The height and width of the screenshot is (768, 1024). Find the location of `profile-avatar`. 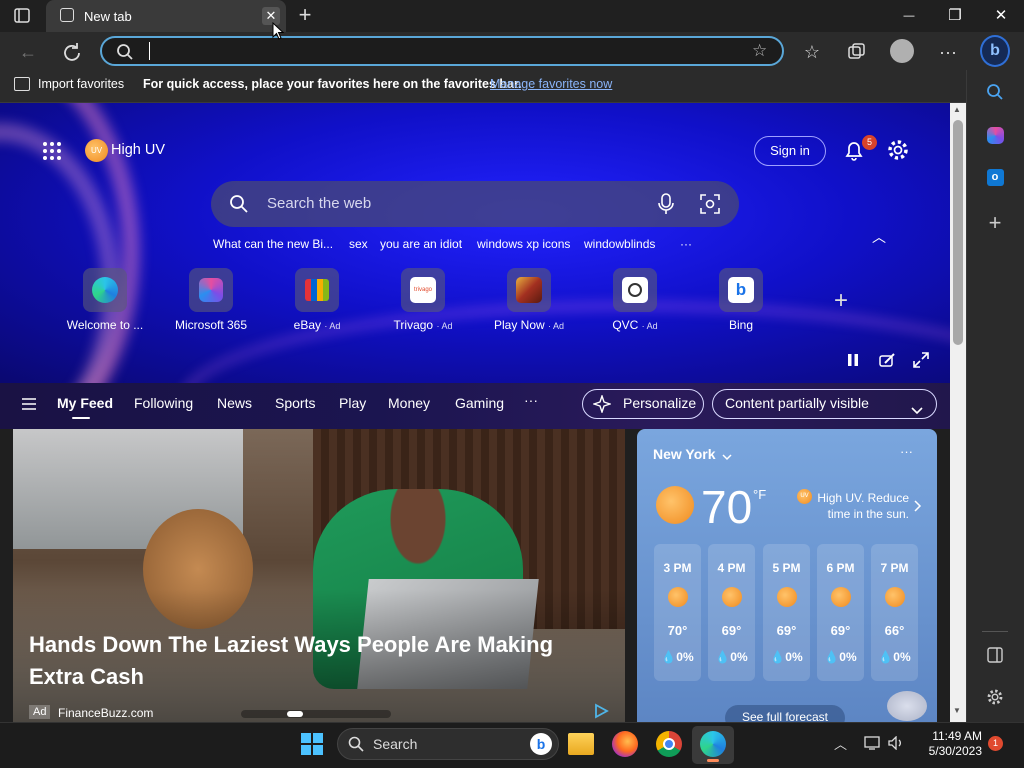

profile-avatar is located at coordinates (902, 51).